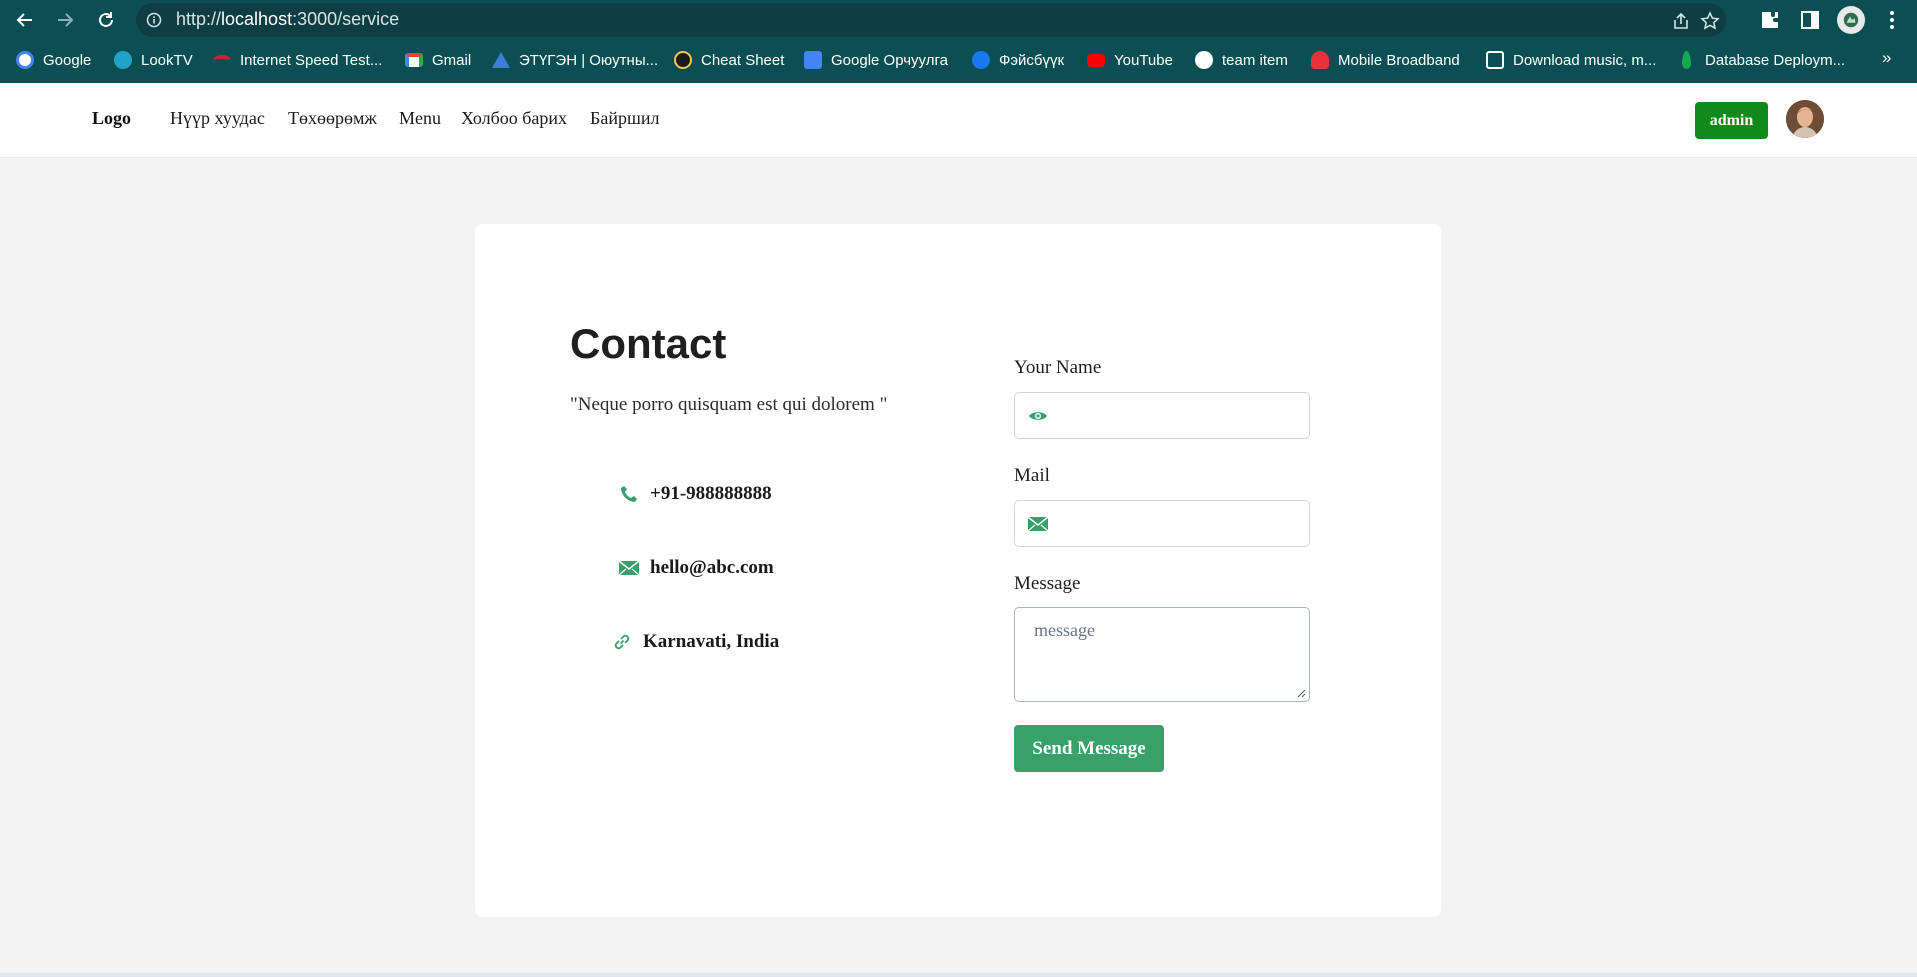 The height and width of the screenshot is (977, 1917). Describe the element at coordinates (729, 404) in the screenshot. I see `contact-quote: "Neque porro quisquam est qui dolorem "` at that location.